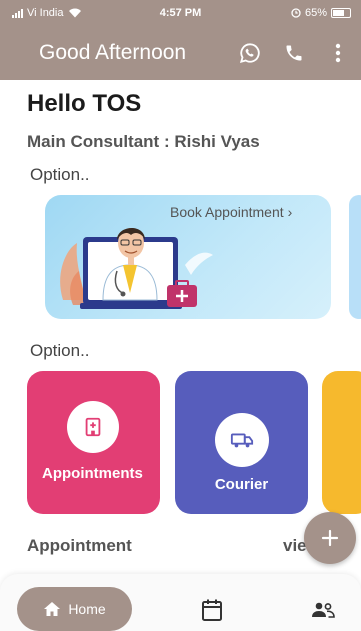  What do you see at coordinates (113, 52) in the screenshot?
I see `app-bar-title: Good Afternoon` at bounding box center [113, 52].